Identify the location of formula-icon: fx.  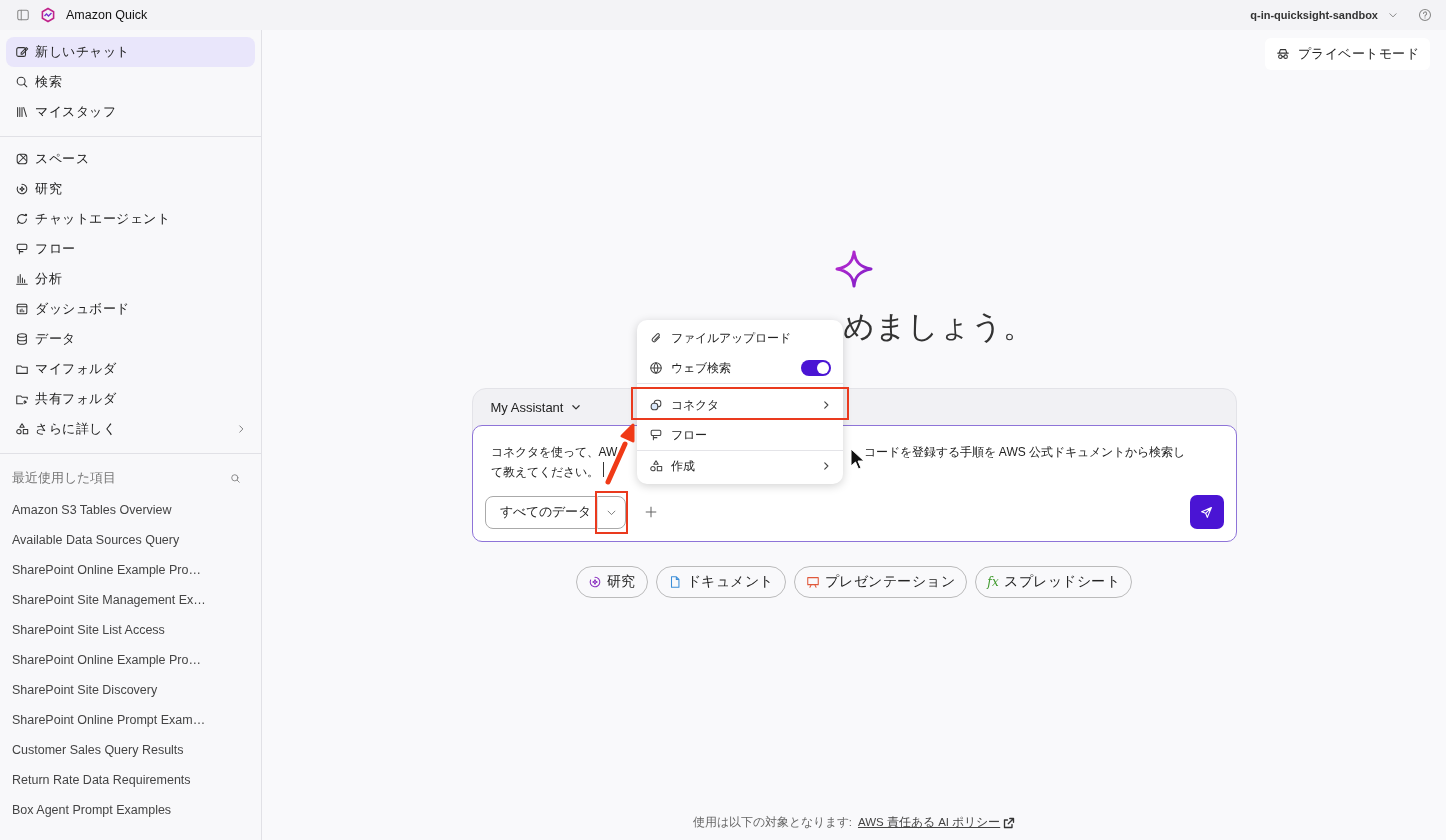
(993, 582).